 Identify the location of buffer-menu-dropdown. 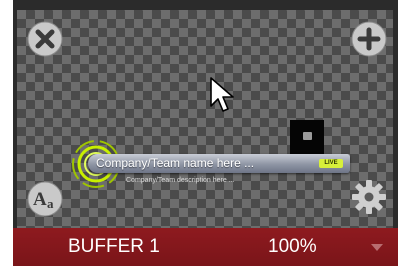
(377, 247).